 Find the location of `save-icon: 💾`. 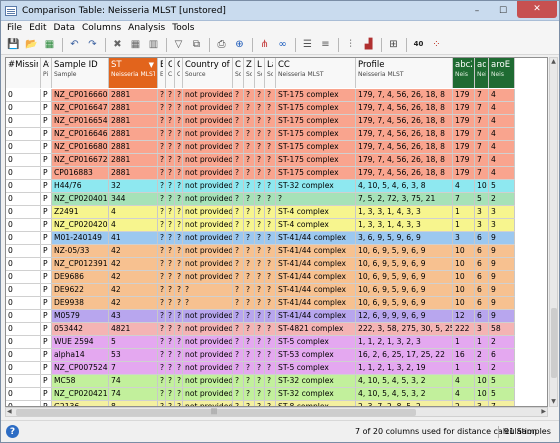

save-icon: 💾 is located at coordinates (13, 44).